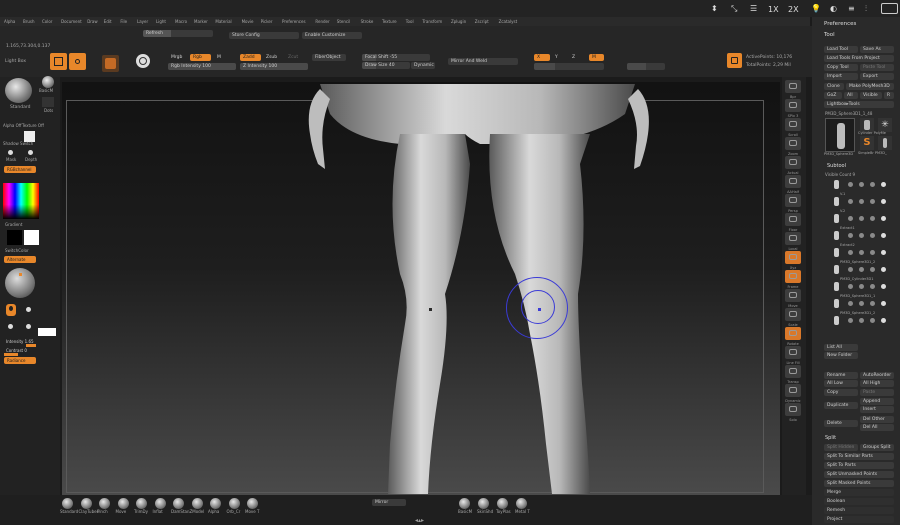 This screenshot has width=900, height=525. Describe the element at coordinates (464, 503) in the screenshot. I see `material-basicm-icon` at that location.